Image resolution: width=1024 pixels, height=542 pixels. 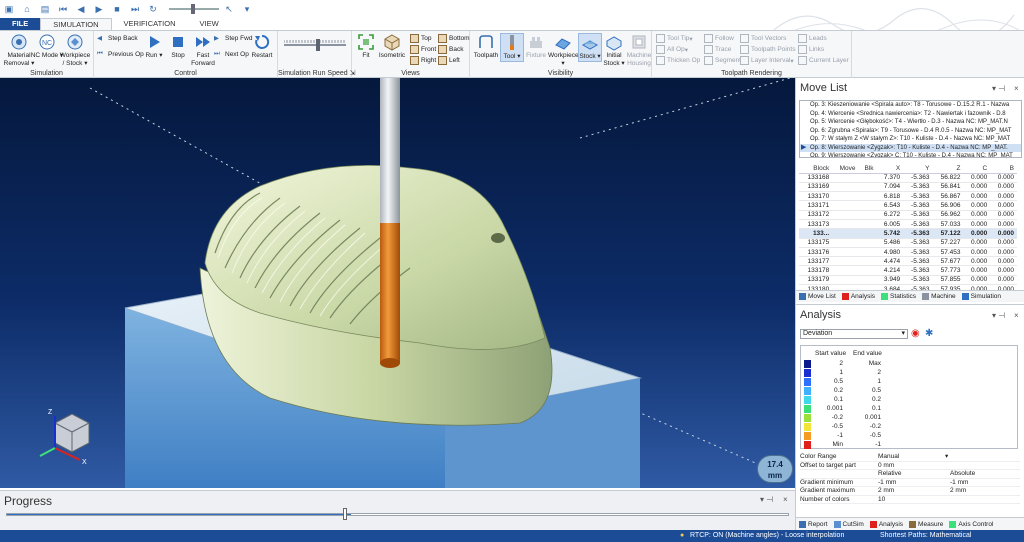 I want to click on color-range-dropdown-icon: ▾, so click(x=946, y=457).